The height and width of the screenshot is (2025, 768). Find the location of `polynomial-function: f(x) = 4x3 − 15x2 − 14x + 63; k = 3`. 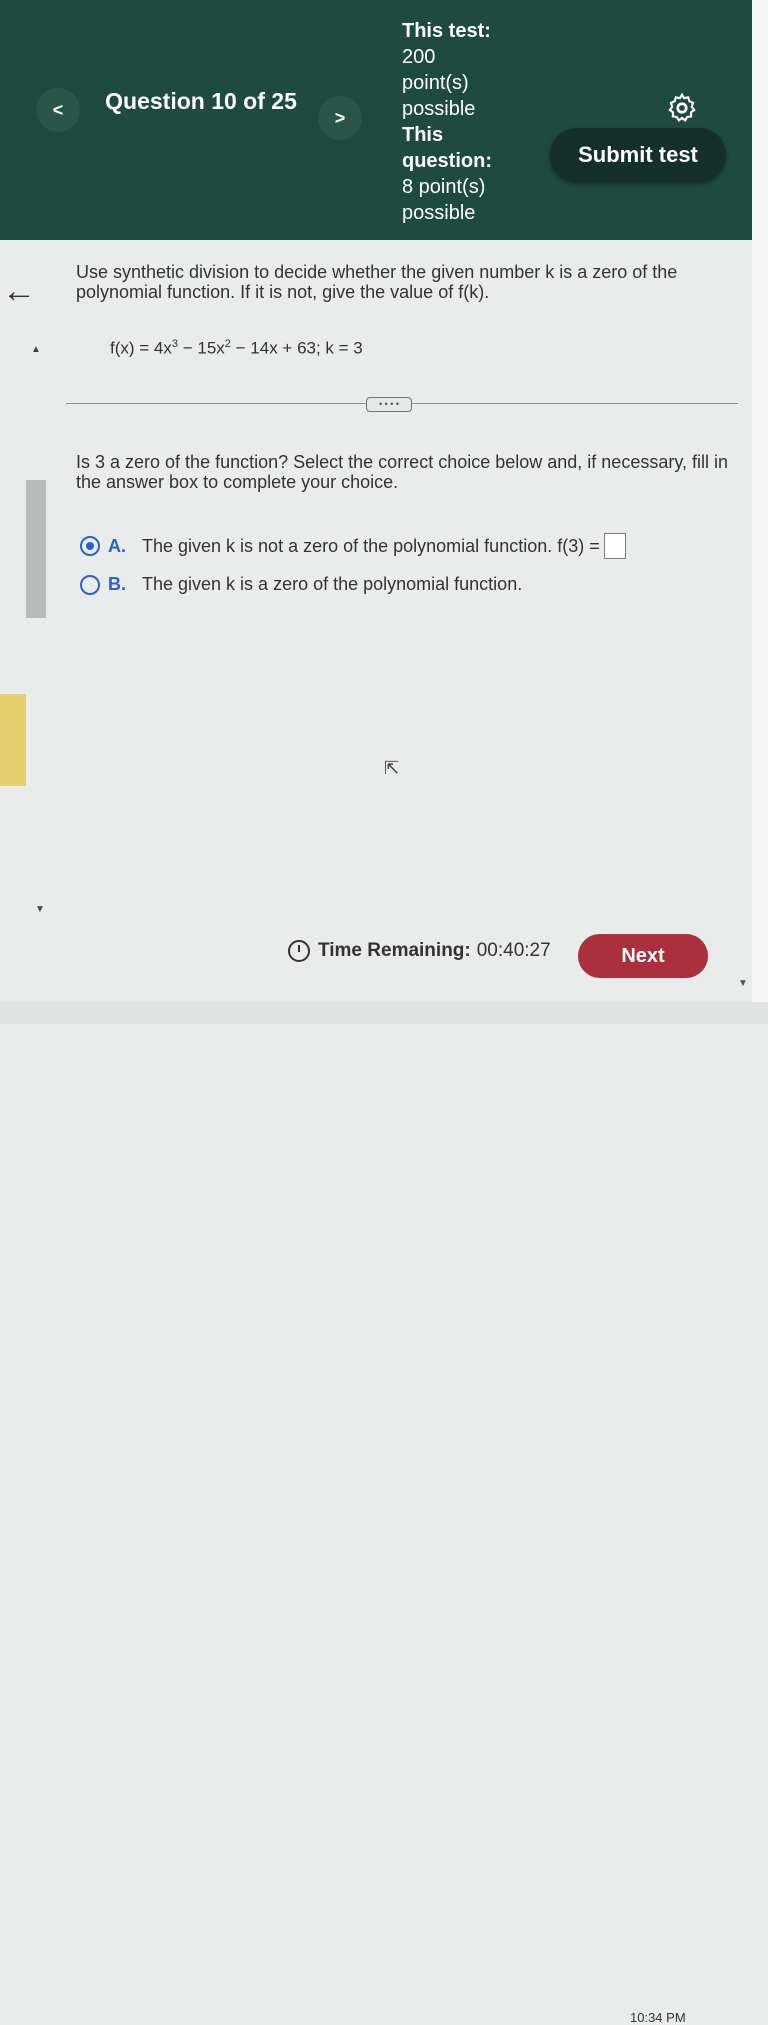

polynomial-function: f(x) = 4x3 − 15x2 − 14x + 63; k = 3 is located at coordinates (236, 348).